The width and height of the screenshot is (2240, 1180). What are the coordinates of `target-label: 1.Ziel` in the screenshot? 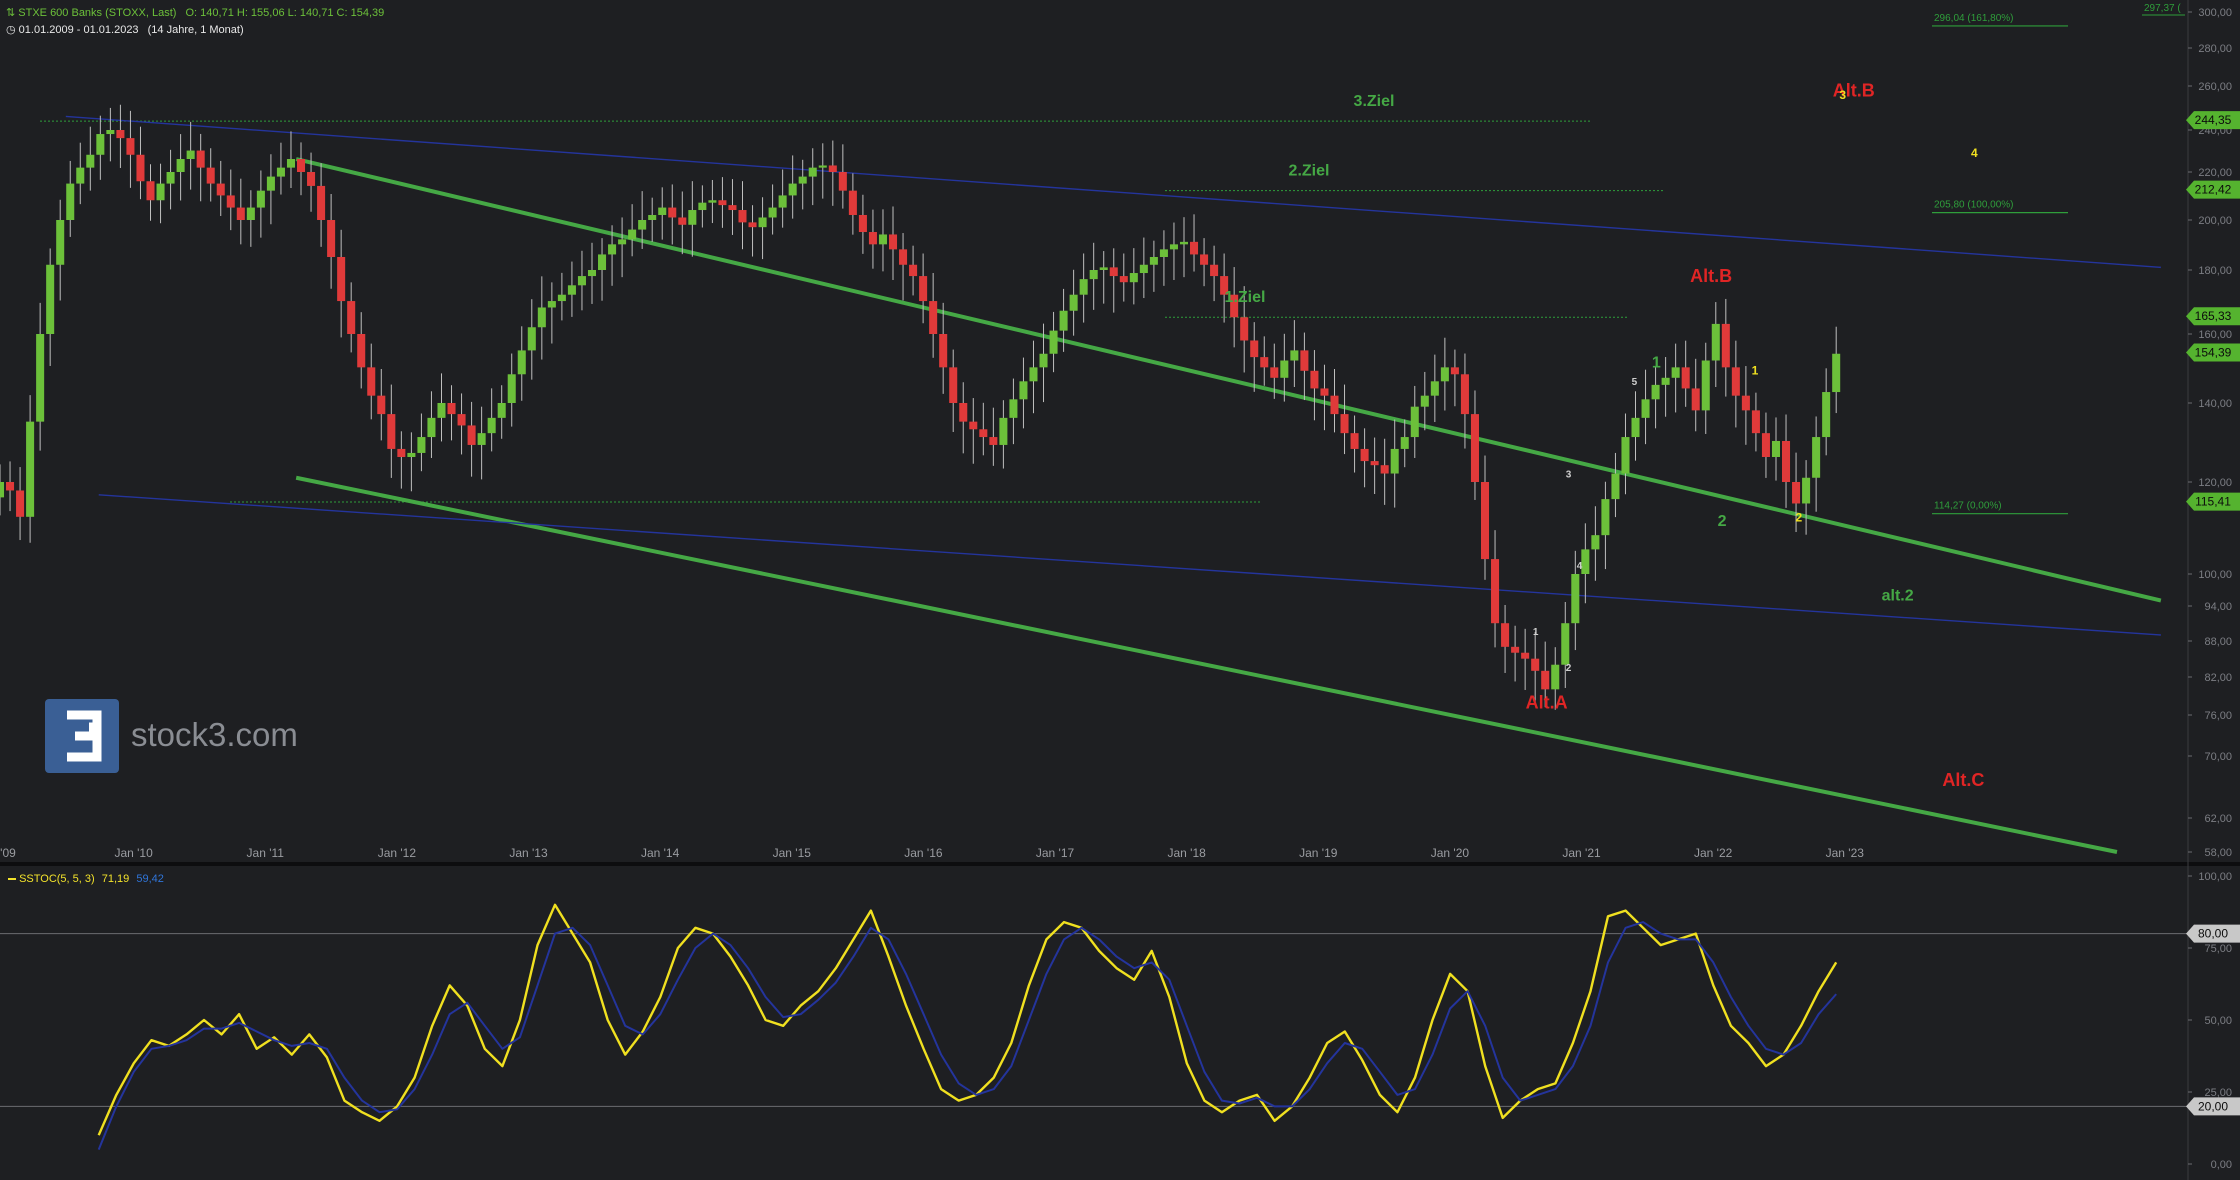 It's located at (1245, 297).